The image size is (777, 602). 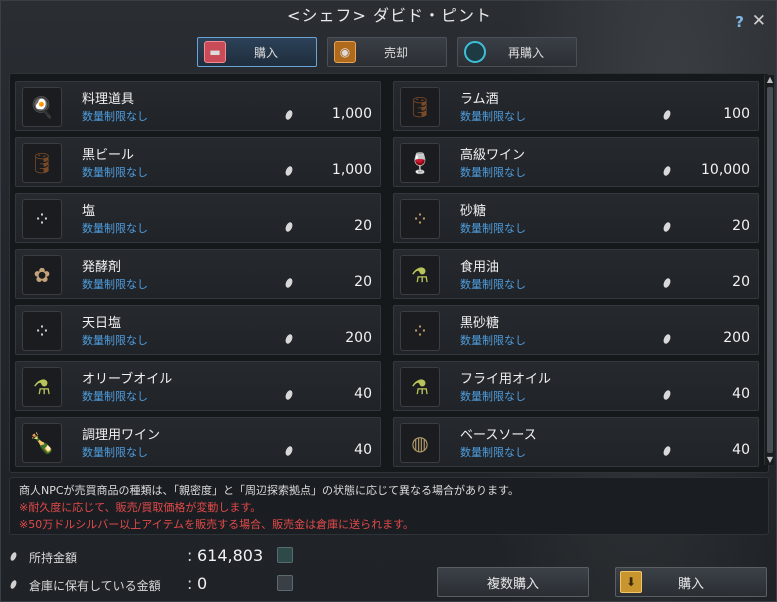 What do you see at coordinates (631, 582) in the screenshot?
I see `download-arrow-icon: ⬇` at bounding box center [631, 582].